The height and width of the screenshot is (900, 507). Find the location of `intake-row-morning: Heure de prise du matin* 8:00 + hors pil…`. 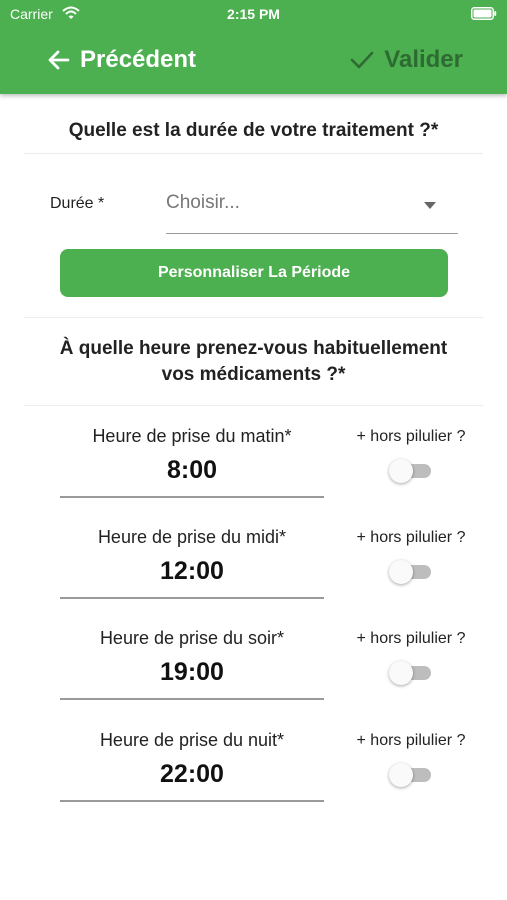

intake-row-morning: Heure de prise du matin* 8:00 + hors pil… is located at coordinates (253, 477).